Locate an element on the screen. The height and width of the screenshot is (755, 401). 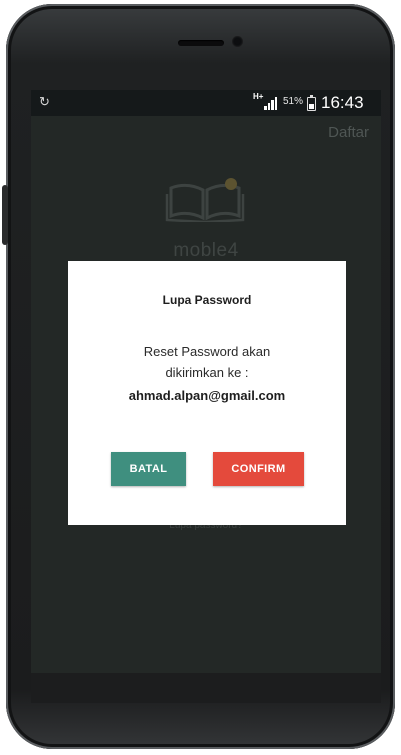
battery-percent: 51% is located at coordinates (293, 101).